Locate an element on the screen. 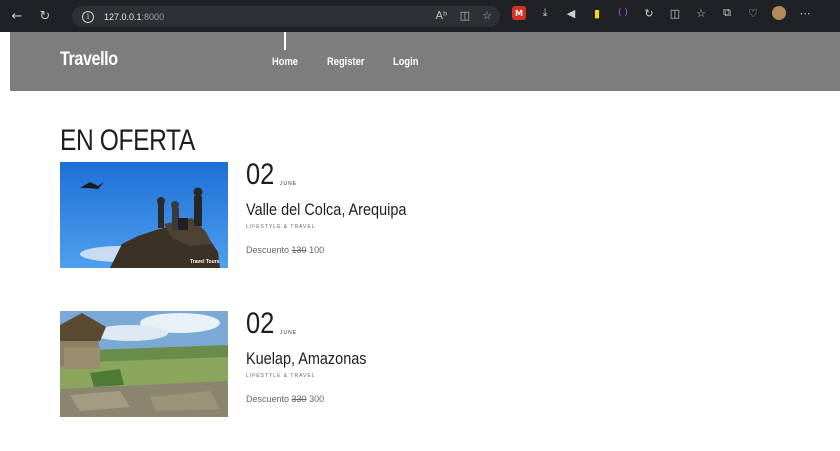 This screenshot has width=840, height=451. collections-icon: ⧉ is located at coordinates (727, 13).